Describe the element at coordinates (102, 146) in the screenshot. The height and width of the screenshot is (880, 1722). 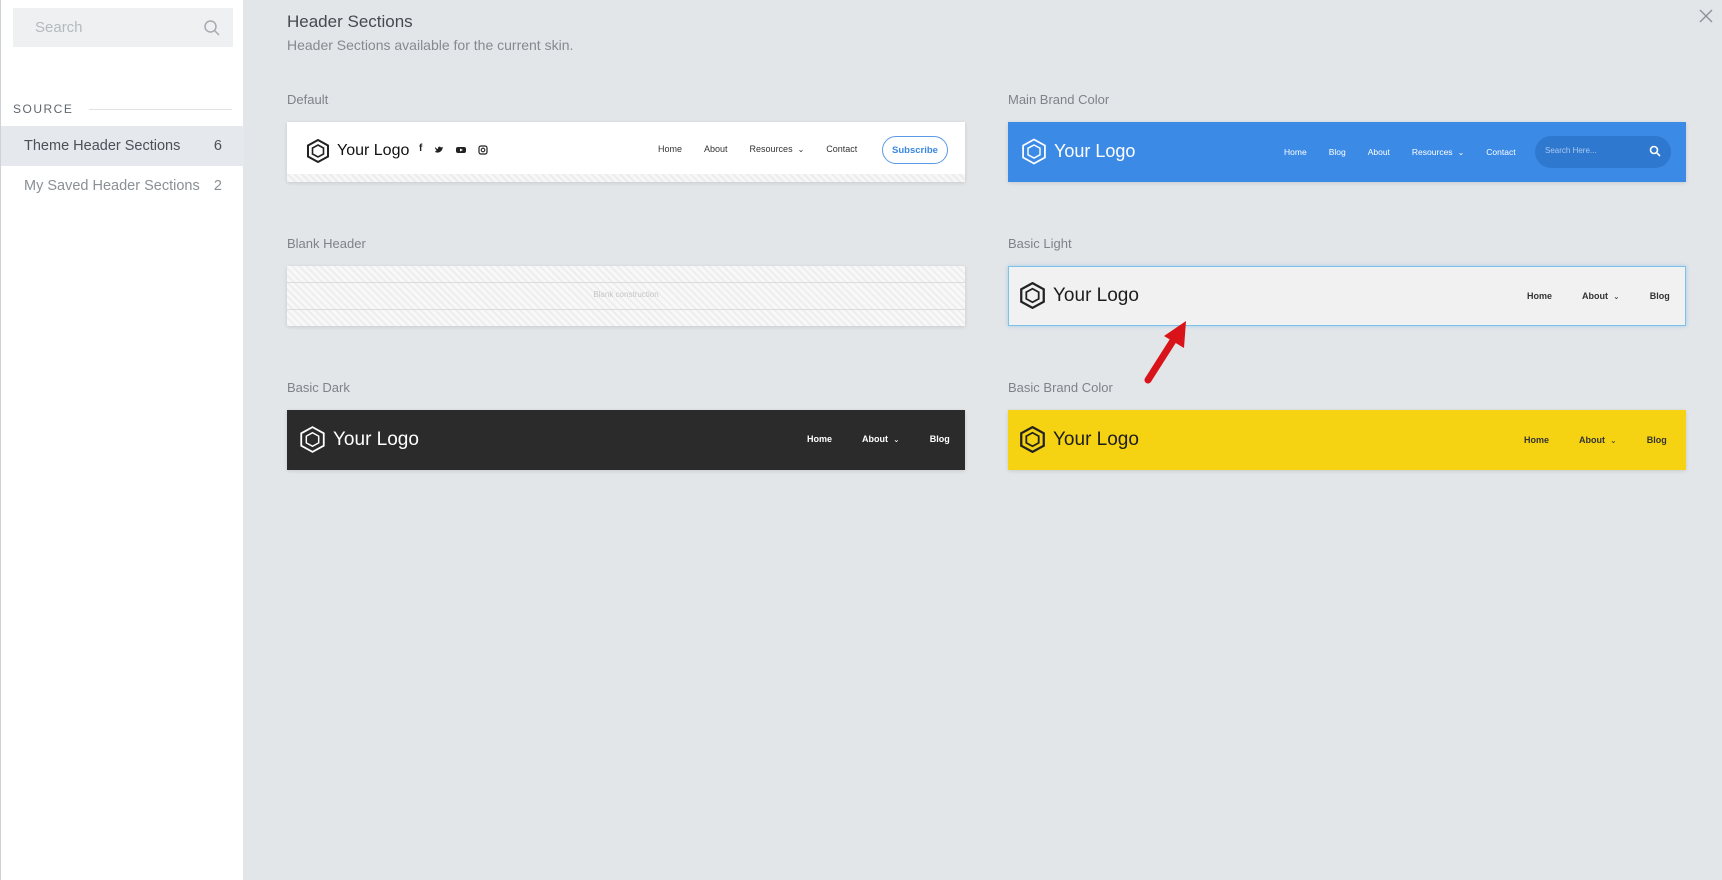
I see `sidebar-item-label: Theme Header Sections` at that location.